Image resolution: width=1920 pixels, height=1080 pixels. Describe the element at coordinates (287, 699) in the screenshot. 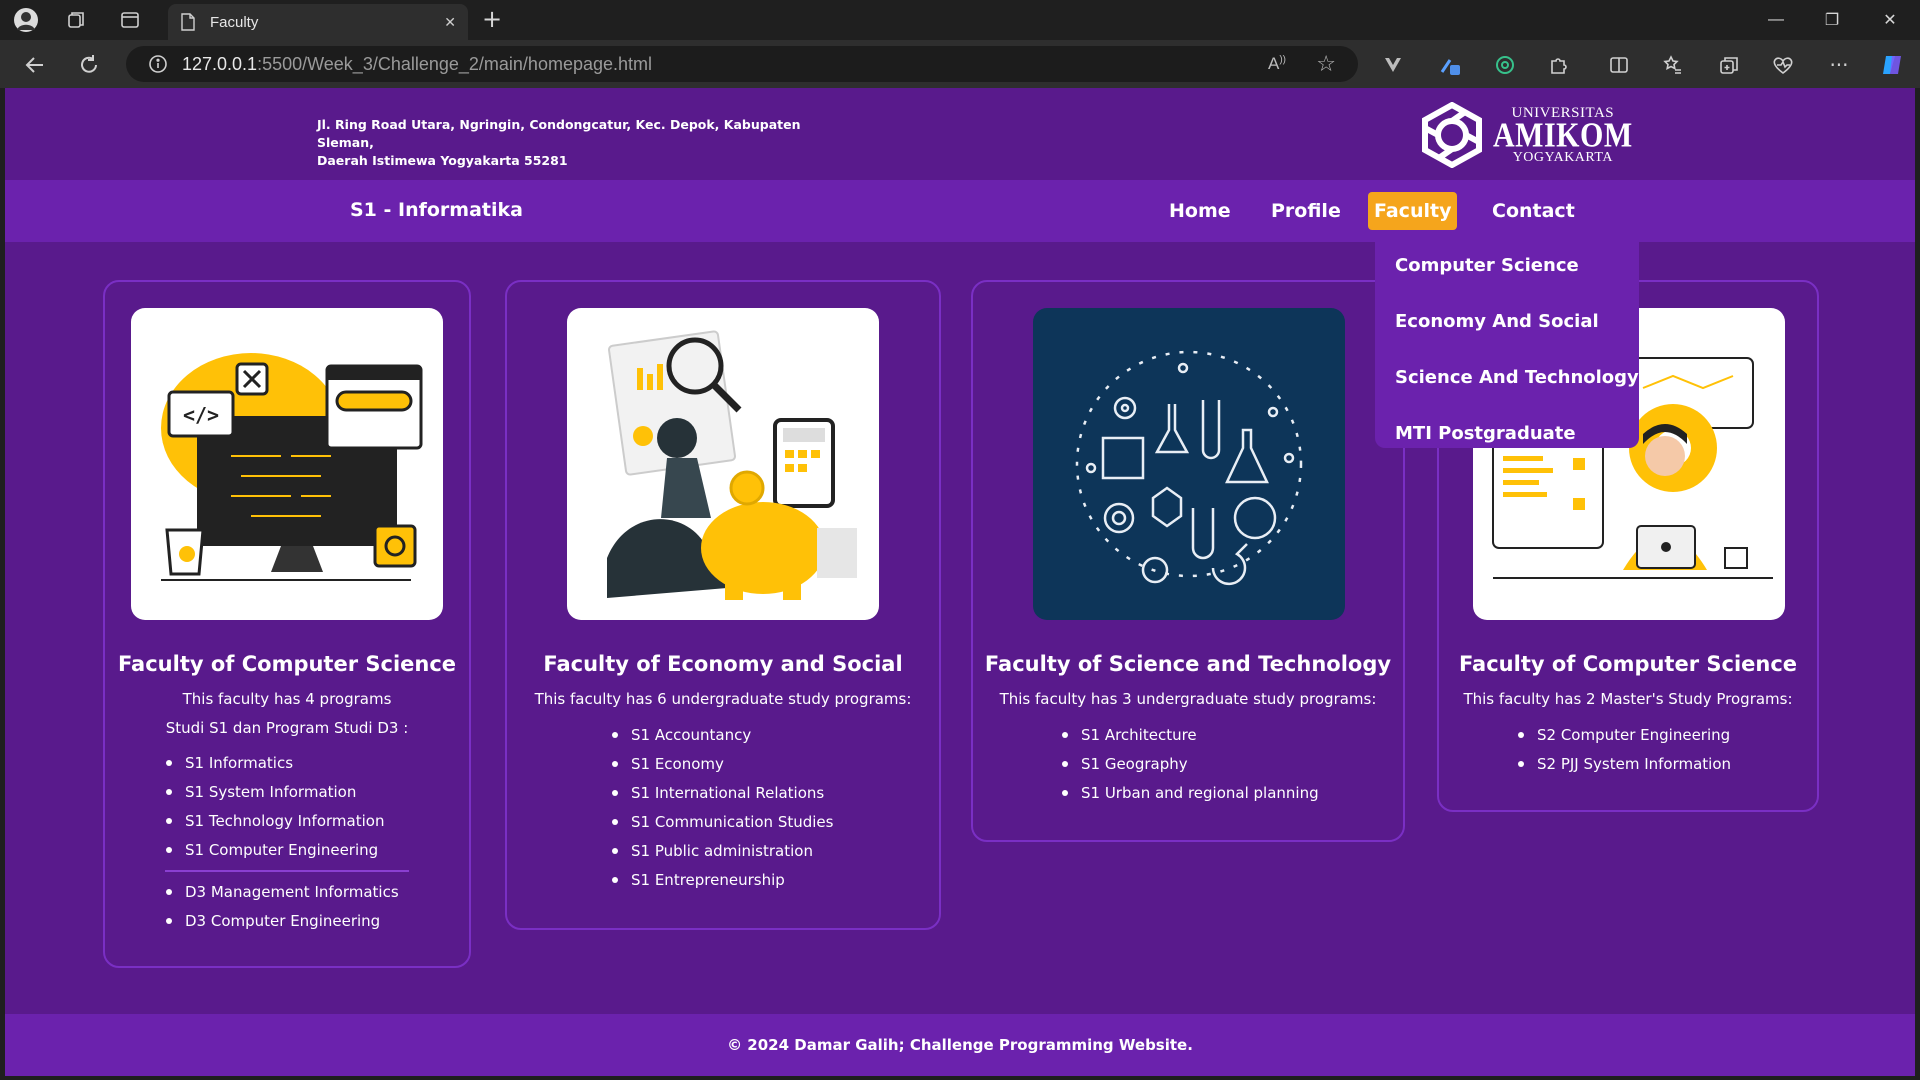

I see `card-description: This faculty has 4 programs` at that location.